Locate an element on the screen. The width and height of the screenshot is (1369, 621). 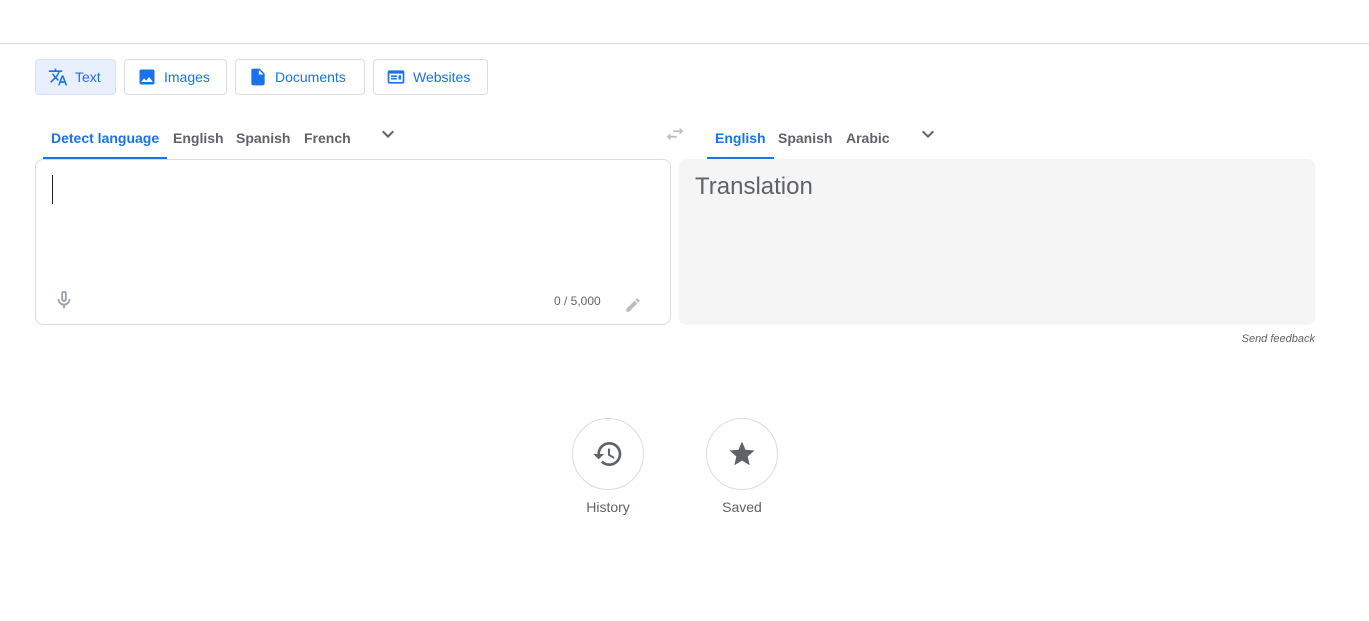
source-tab-label: French is located at coordinates (327, 137).